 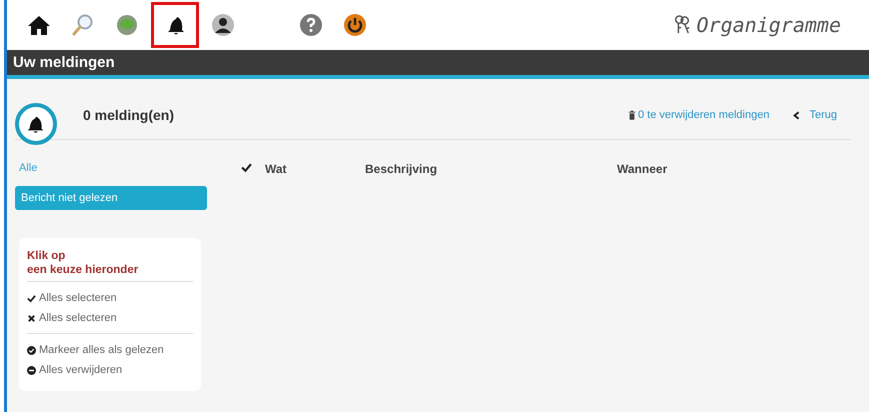 What do you see at coordinates (797, 115) in the screenshot?
I see `chevron-left-icon` at bounding box center [797, 115].